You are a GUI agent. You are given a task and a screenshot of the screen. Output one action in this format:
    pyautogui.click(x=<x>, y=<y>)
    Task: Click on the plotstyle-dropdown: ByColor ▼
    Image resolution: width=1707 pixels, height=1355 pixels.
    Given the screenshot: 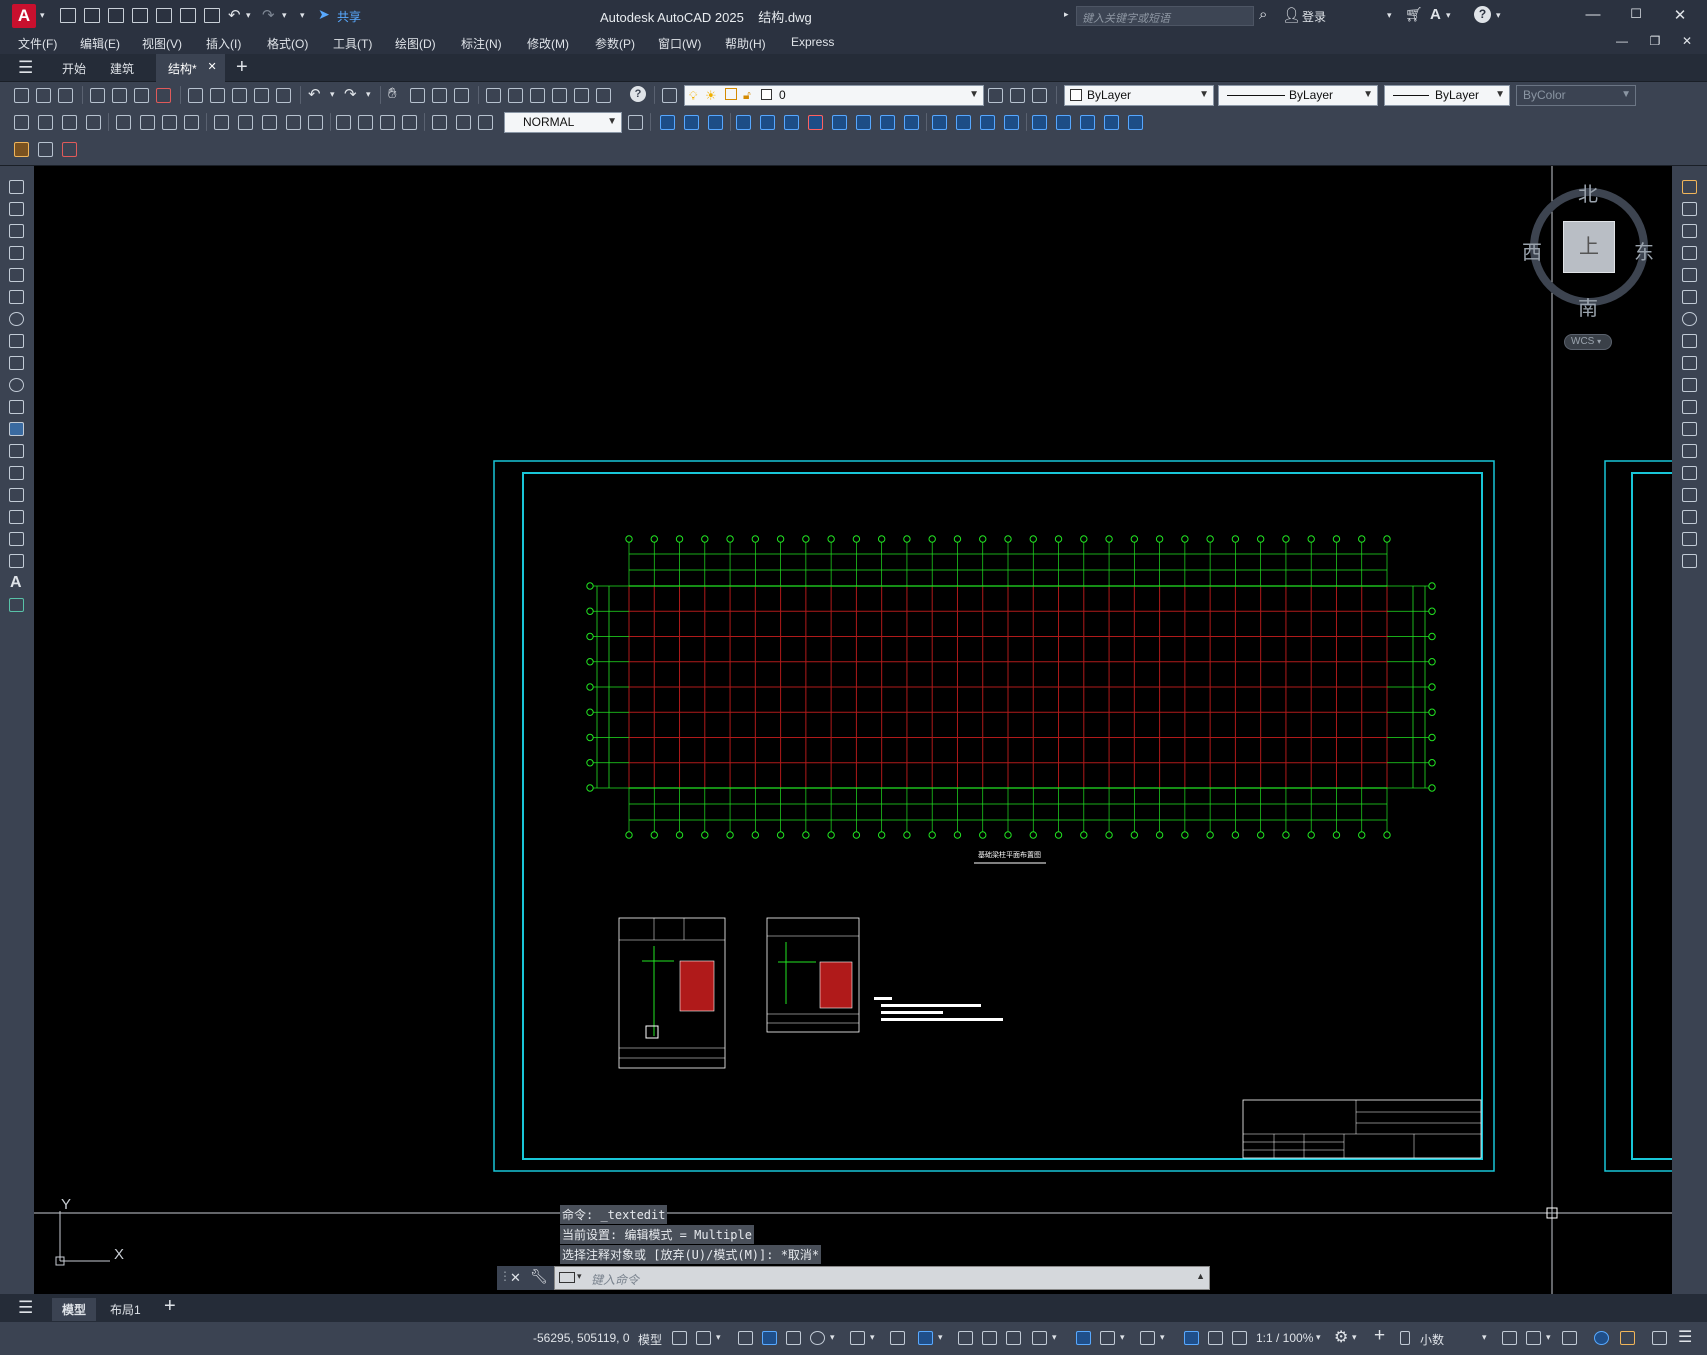 What is the action you would take?
    pyautogui.click(x=1576, y=95)
    